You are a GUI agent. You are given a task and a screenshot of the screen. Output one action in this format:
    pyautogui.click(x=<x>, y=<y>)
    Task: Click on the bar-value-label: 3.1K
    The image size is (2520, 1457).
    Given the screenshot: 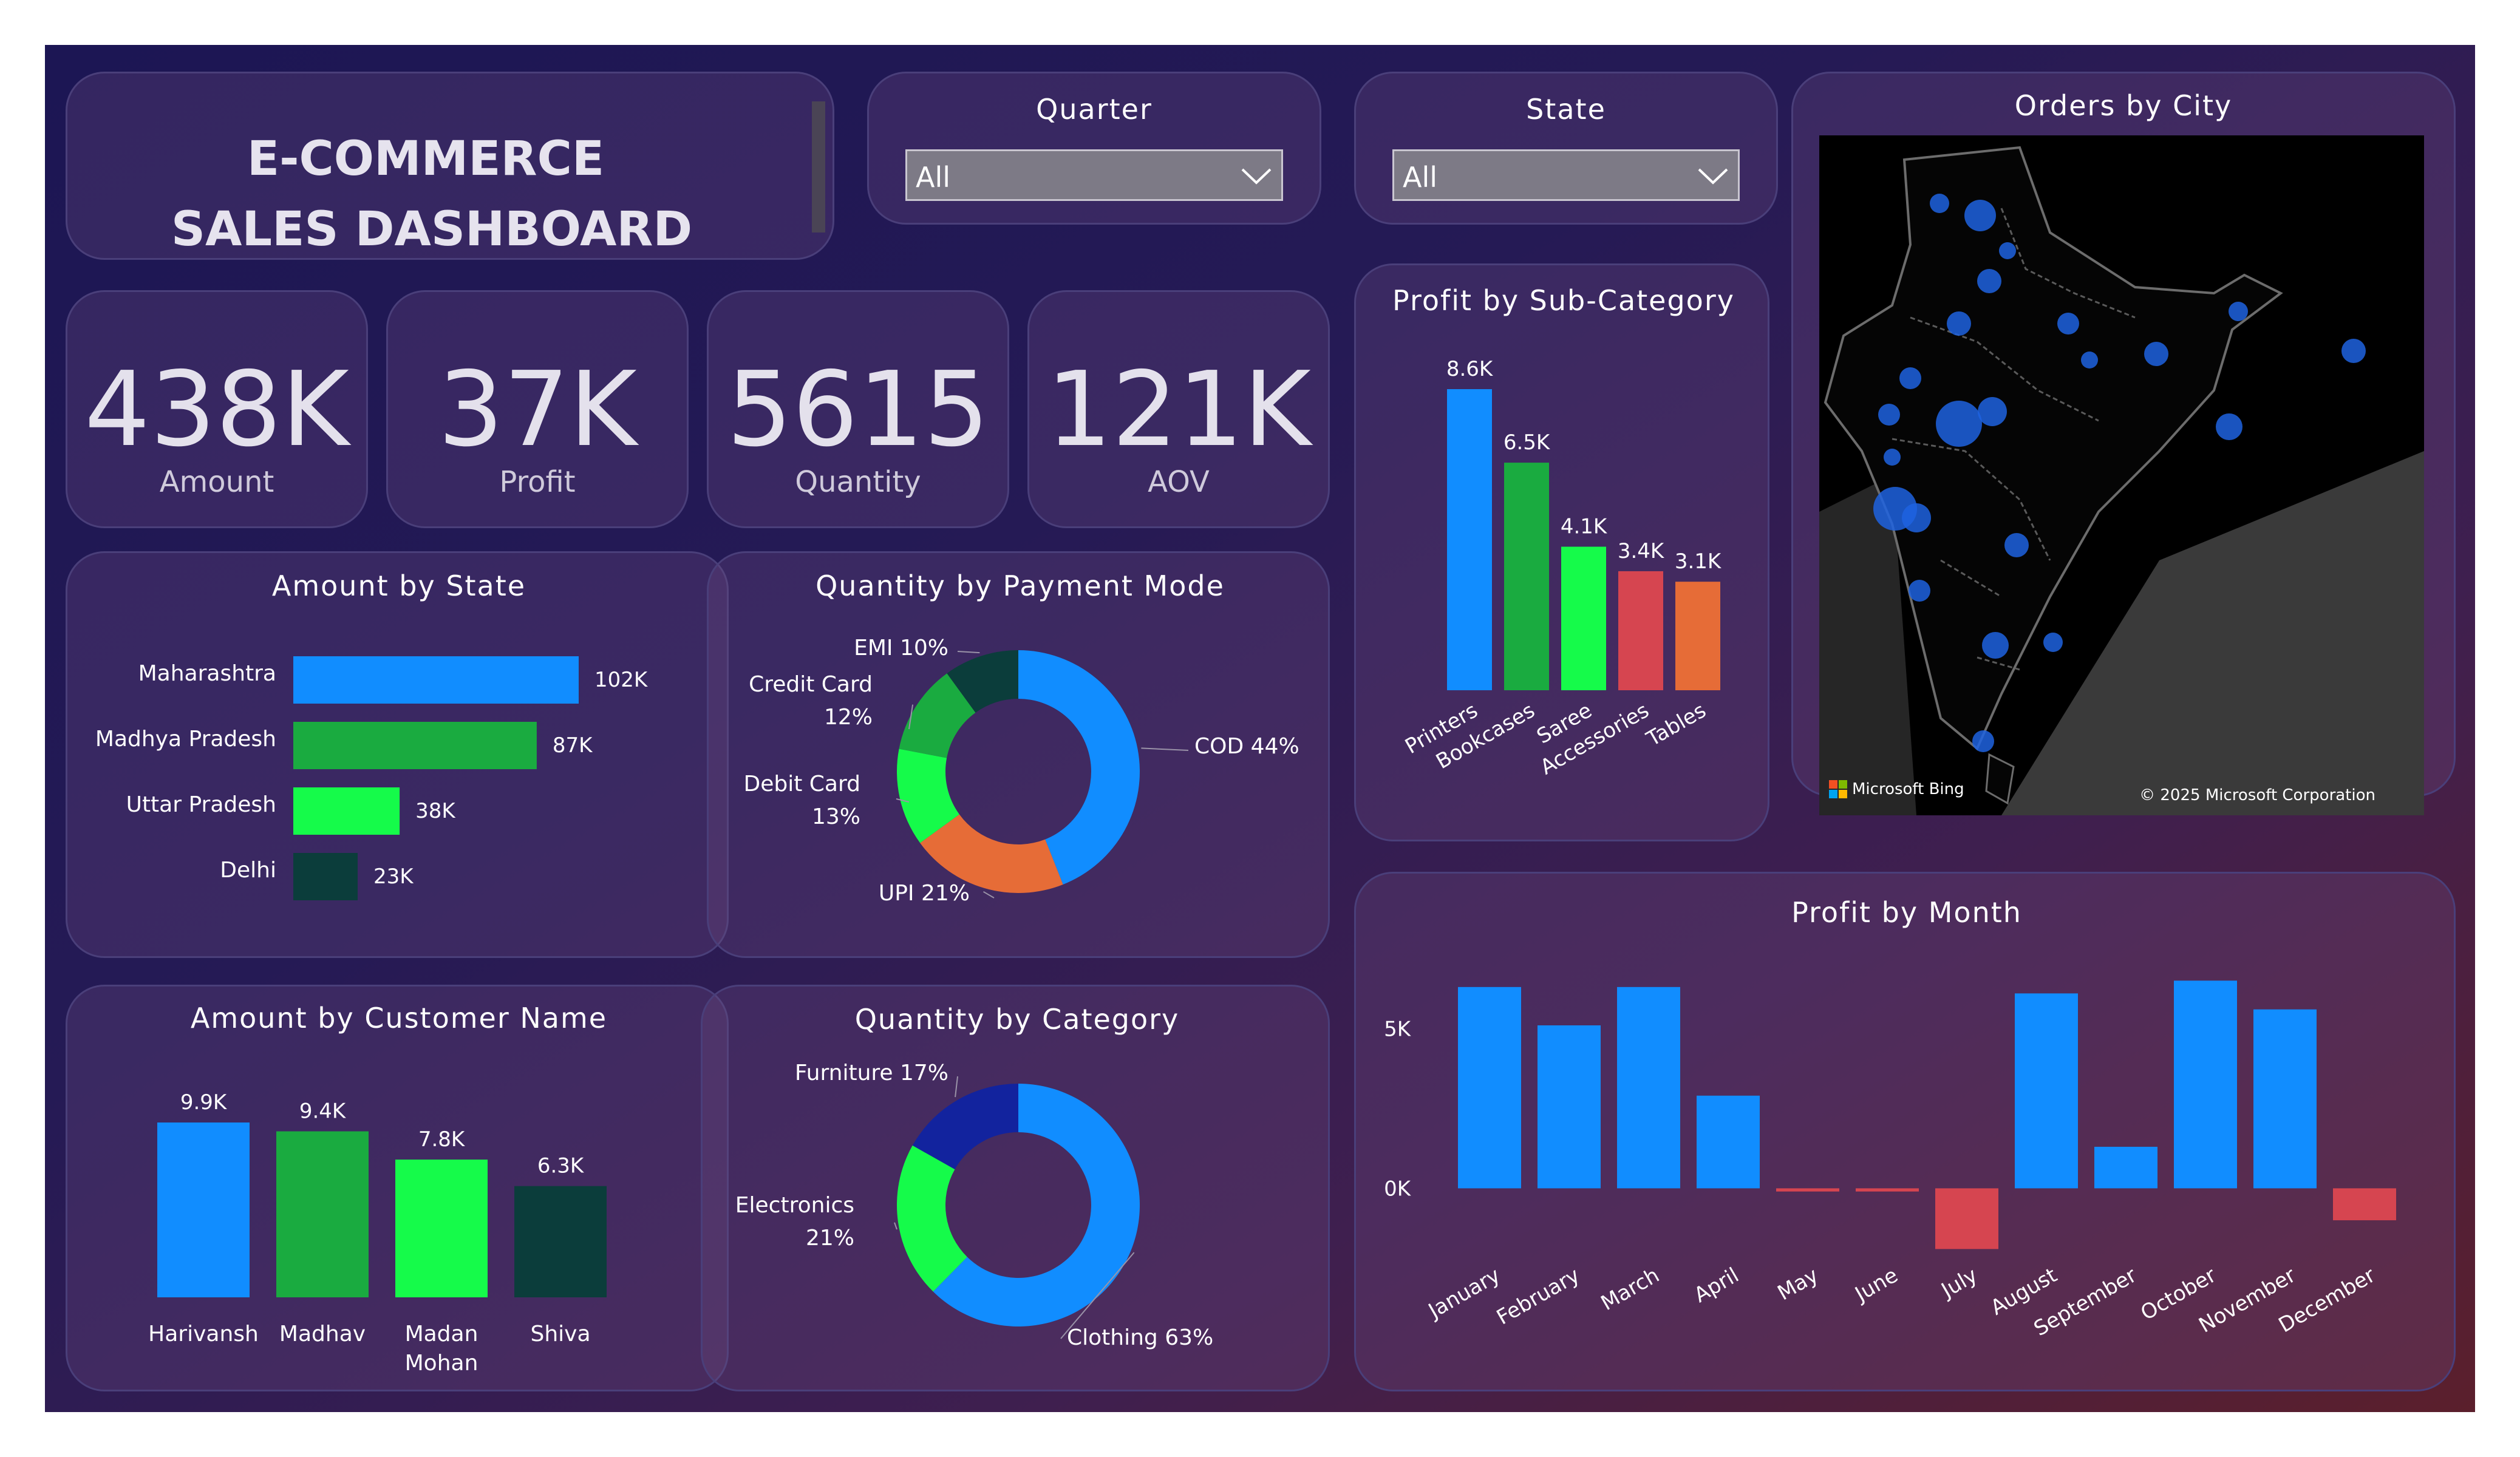 What is the action you would take?
    pyautogui.click(x=1698, y=561)
    